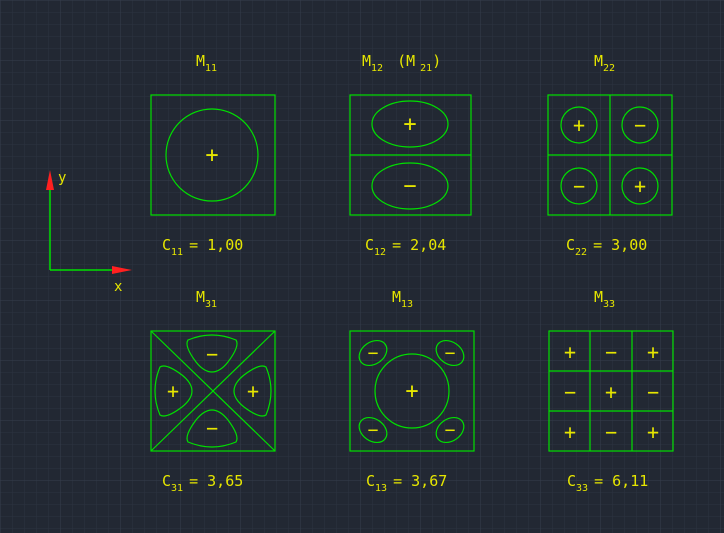 Image resolution: width=724 pixels, height=533 pixels. I want to click on sign-tl-m13: −, so click(373, 353).